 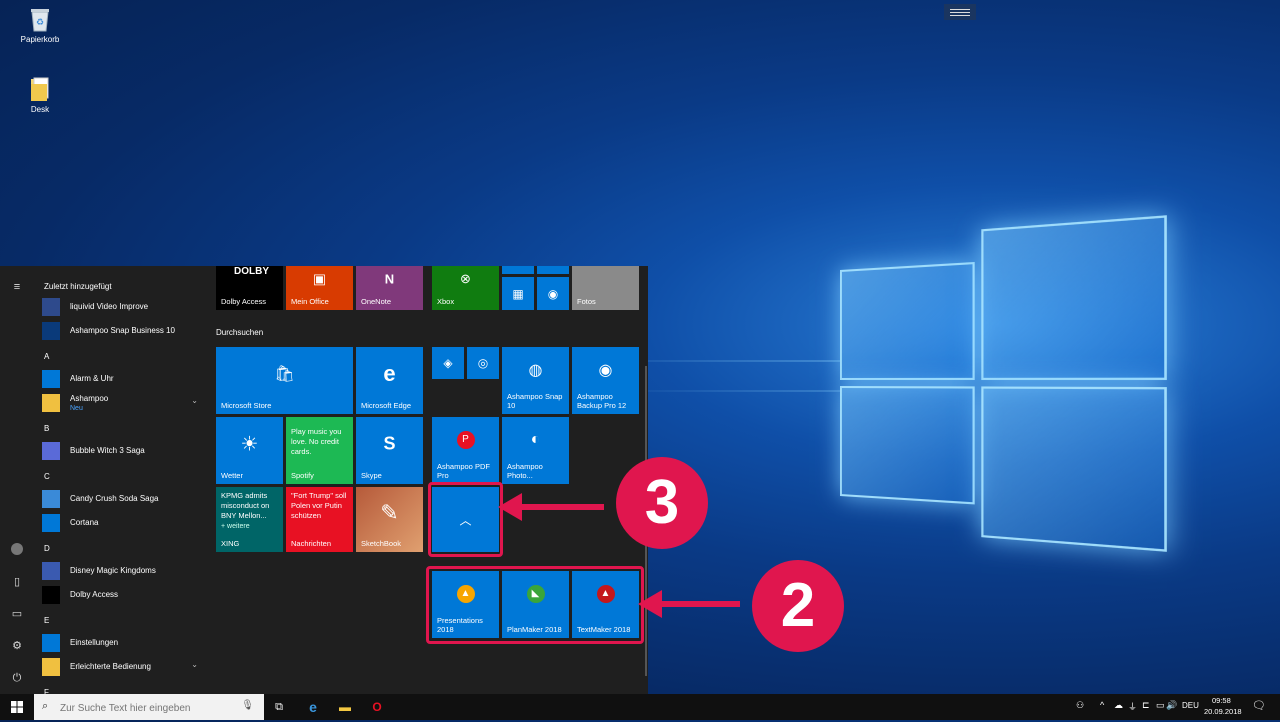 I want to click on backup-icon: ◉, so click(x=606, y=370).